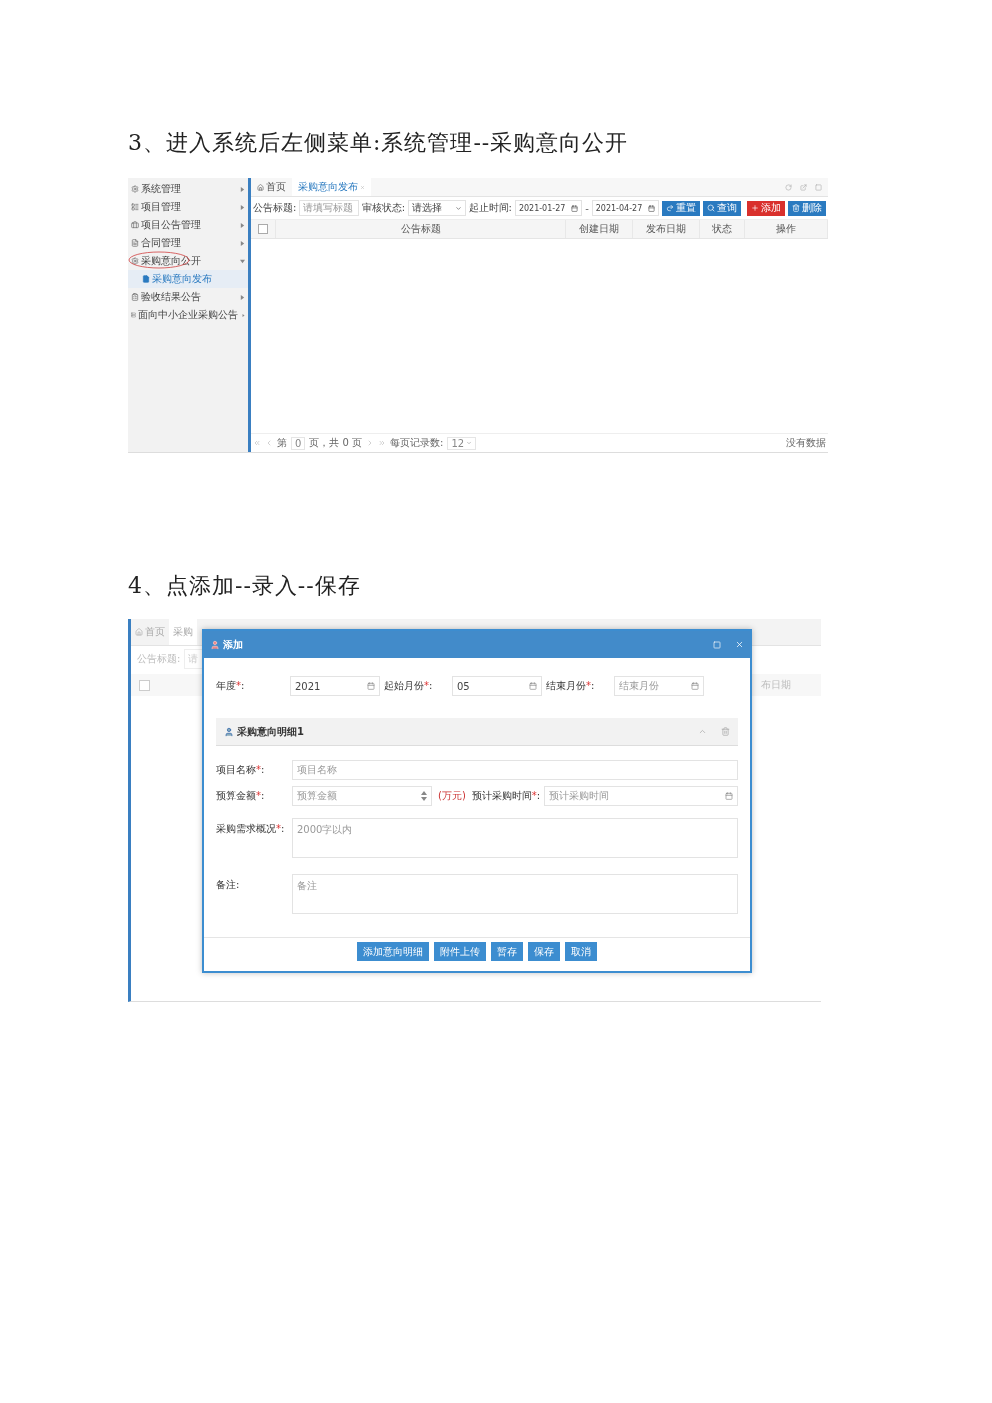  What do you see at coordinates (670, 208) in the screenshot?
I see `redo-icon` at bounding box center [670, 208].